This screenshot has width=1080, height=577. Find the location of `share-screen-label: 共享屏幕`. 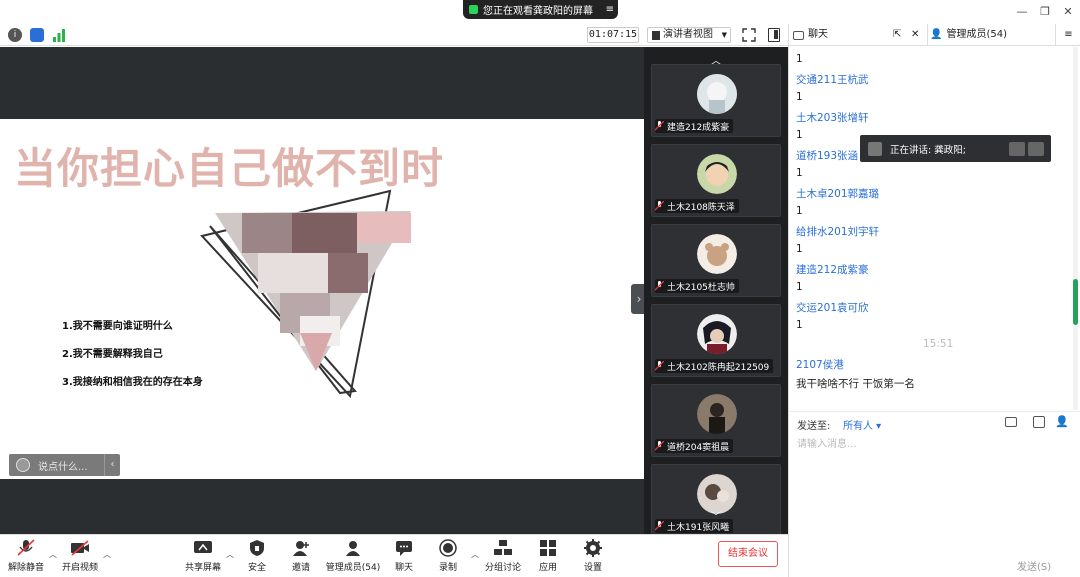

share-screen-label: 共享屏幕 is located at coordinates (202, 568).